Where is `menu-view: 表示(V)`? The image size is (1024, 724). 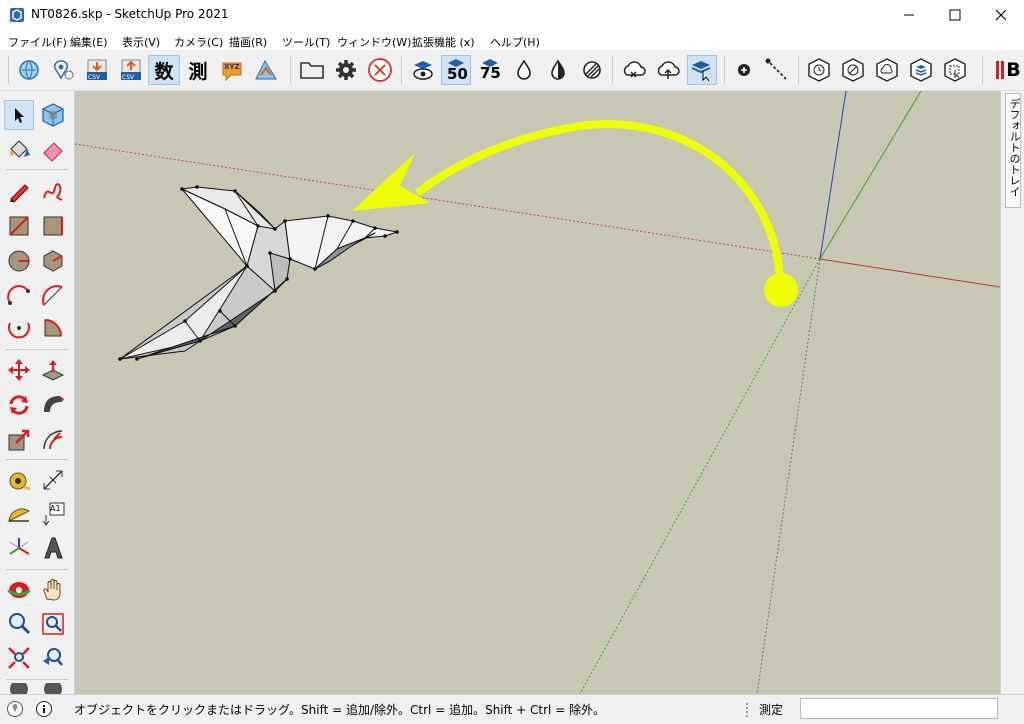
menu-view: 表示(V) is located at coordinates (141, 42).